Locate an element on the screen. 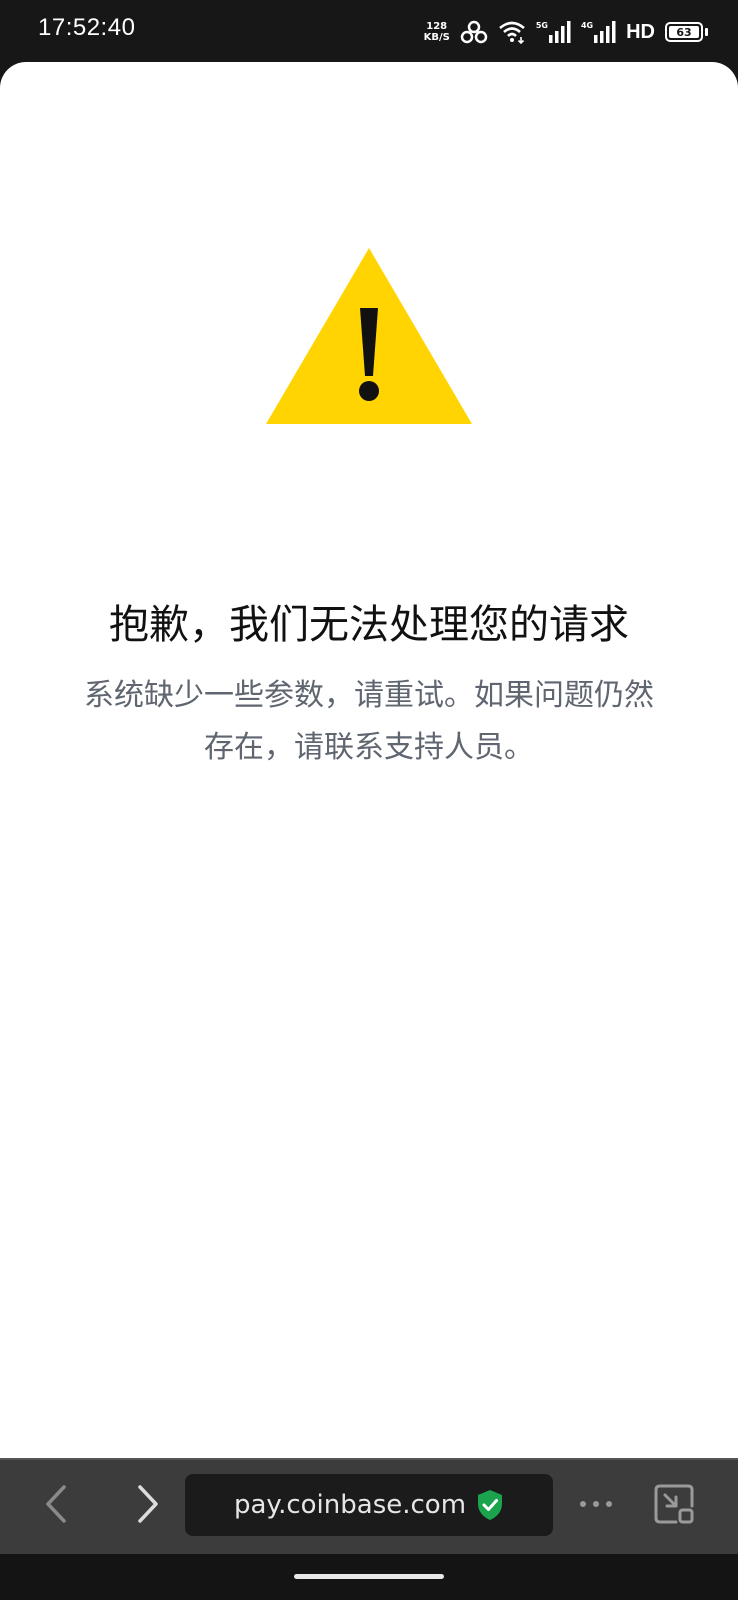  back-icon is located at coordinates (56, 1504).